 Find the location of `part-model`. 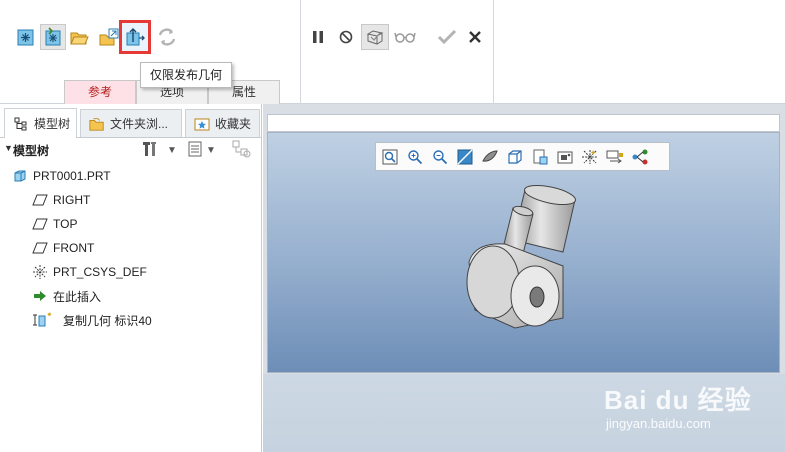

part-model is located at coordinates (525, 252).